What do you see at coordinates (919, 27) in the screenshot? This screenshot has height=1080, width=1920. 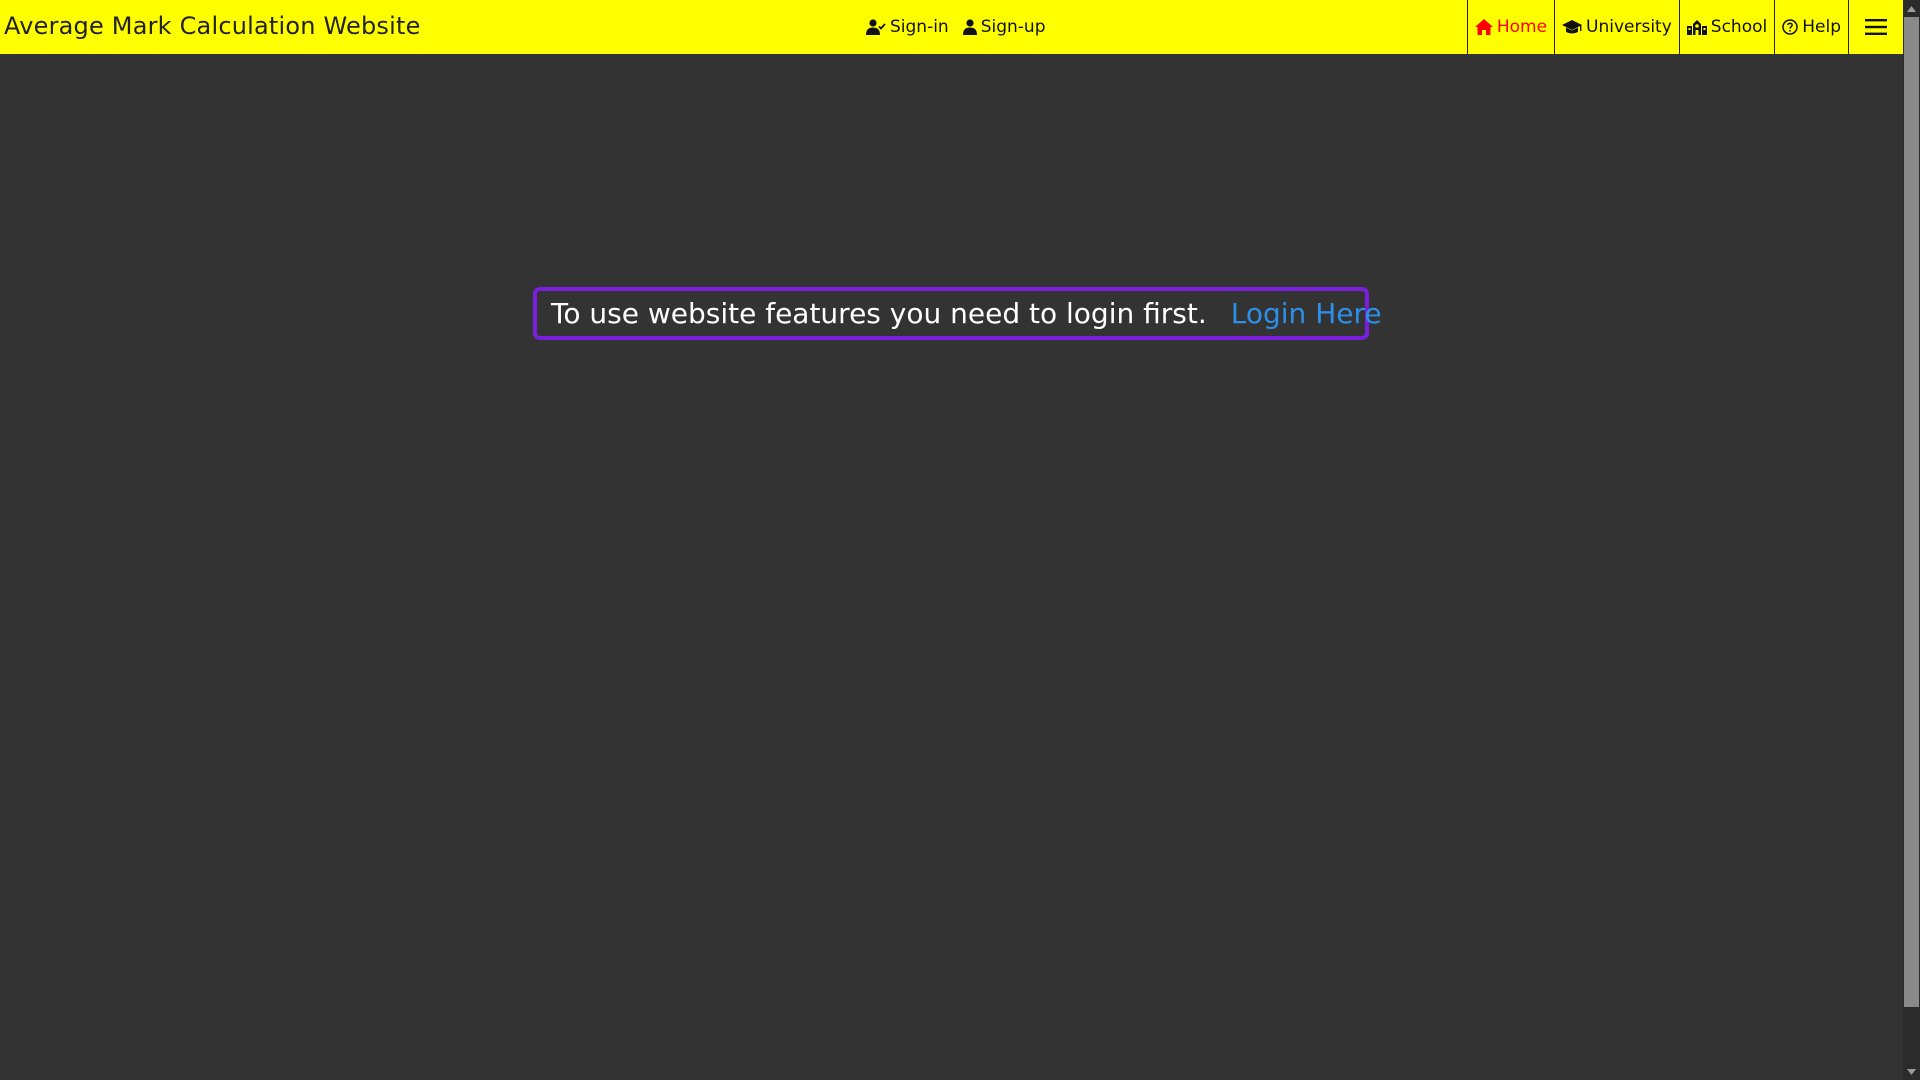 I see `signin-label: Sign-in` at bounding box center [919, 27].